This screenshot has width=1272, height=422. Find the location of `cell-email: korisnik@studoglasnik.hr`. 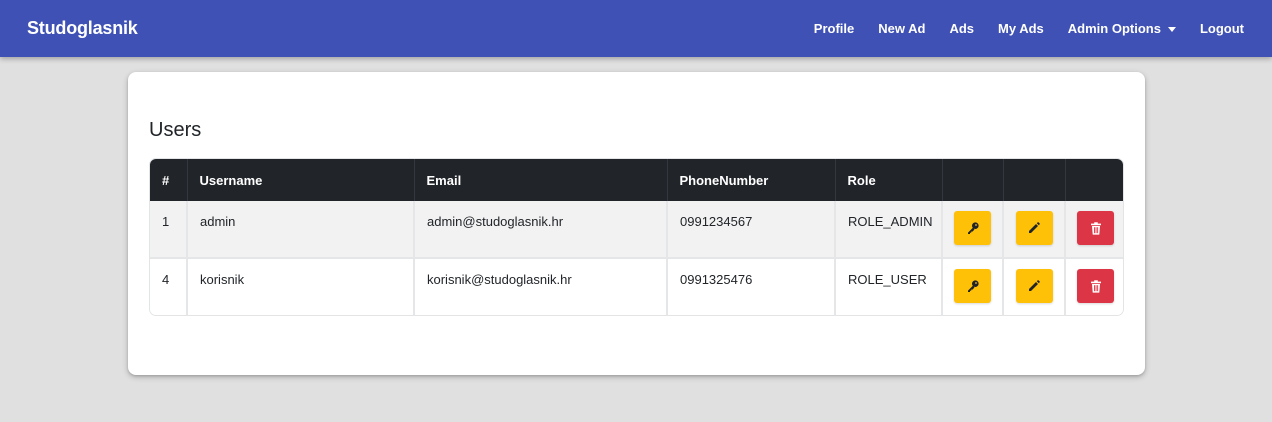

cell-email: korisnik@studoglasnik.hr is located at coordinates (541, 286).